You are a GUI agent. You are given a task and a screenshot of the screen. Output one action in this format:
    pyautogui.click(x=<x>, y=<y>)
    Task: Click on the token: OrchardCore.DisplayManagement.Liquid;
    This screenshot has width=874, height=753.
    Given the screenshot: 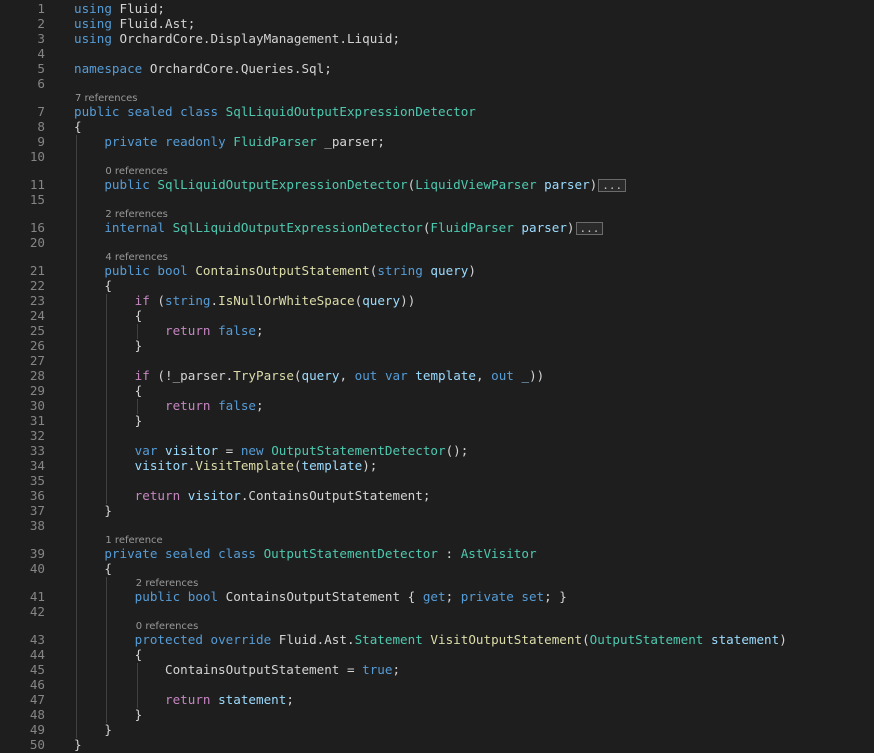 What is the action you would take?
    pyautogui.click(x=256, y=38)
    